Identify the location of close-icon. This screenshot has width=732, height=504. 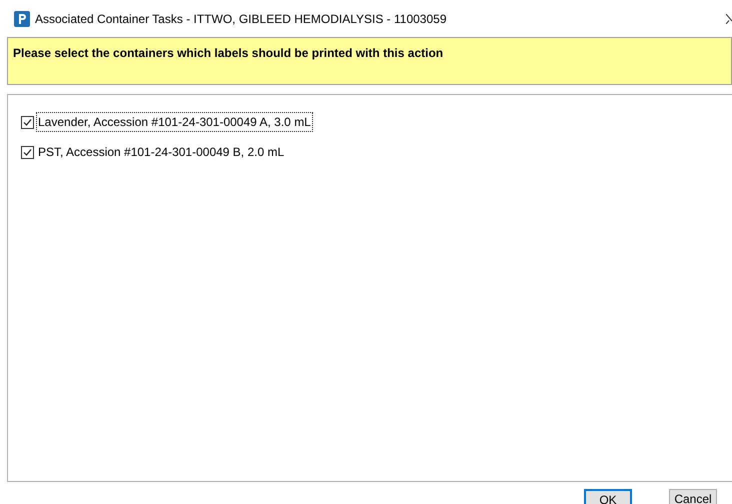
(729, 19).